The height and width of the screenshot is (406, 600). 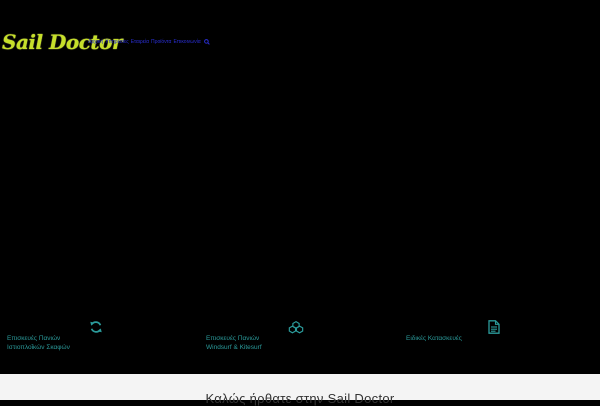 What do you see at coordinates (100, 338) in the screenshot?
I see `service-sailboat-repairs: Επισκευές Πανιών Ιστιοπλοΐκών Σκαφών` at bounding box center [100, 338].